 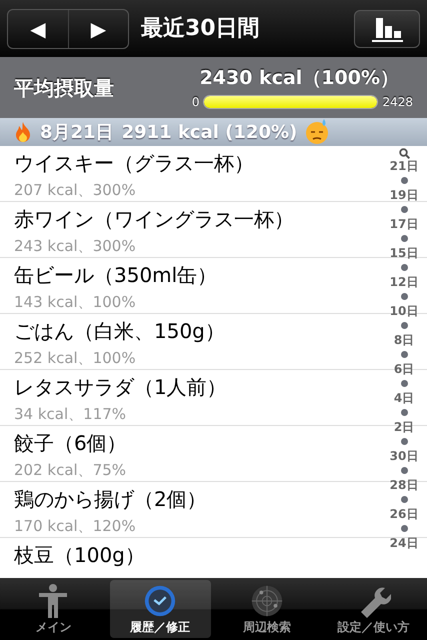 What do you see at coordinates (75, 246) in the screenshot?
I see `food-calories: 243 kcal、300%` at bounding box center [75, 246].